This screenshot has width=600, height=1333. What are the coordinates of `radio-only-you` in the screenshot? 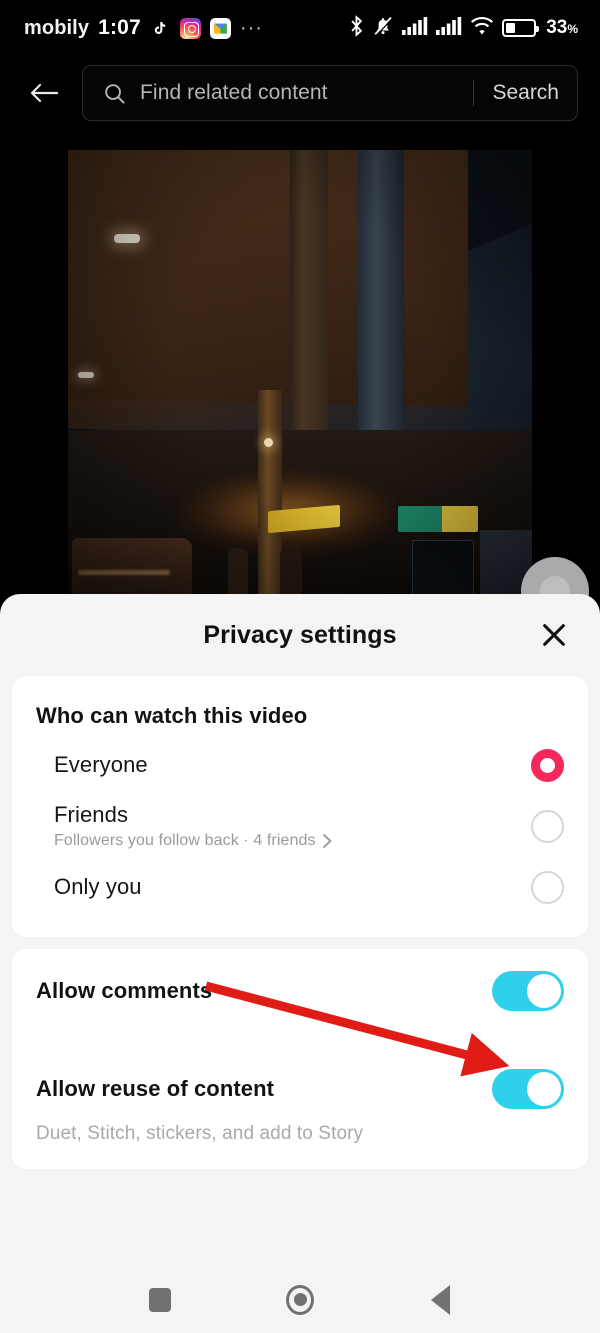 It's located at (547, 887).